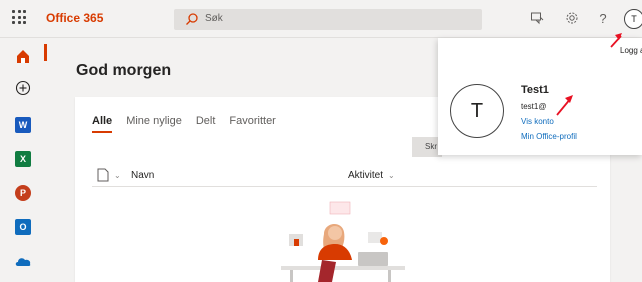  What do you see at coordinates (45, 52) in the screenshot?
I see `active-indicator` at bounding box center [45, 52].